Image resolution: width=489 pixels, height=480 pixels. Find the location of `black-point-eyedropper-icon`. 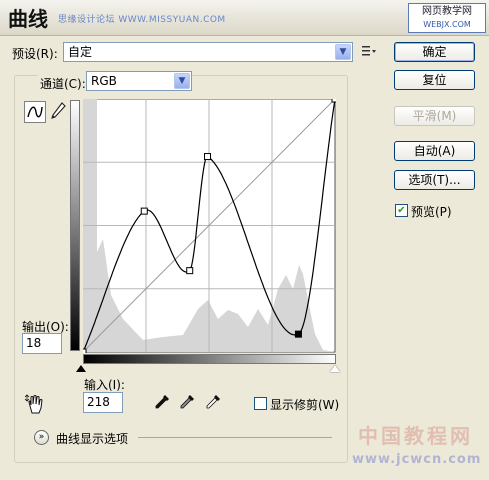

black-point-eyedropper-icon is located at coordinates (162, 402).